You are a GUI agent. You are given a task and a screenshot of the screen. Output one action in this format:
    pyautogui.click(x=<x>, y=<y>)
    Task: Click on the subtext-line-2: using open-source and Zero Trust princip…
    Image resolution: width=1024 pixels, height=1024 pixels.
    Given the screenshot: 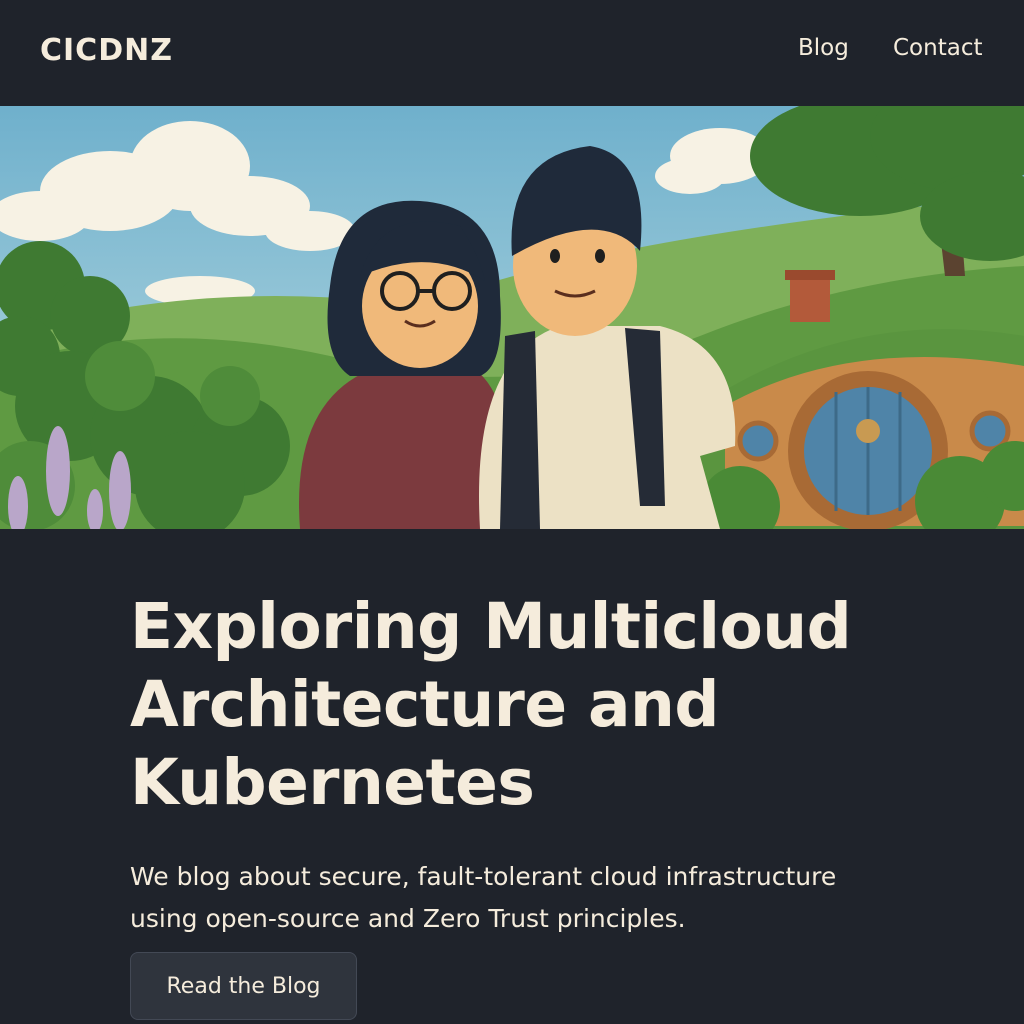 What is the action you would take?
    pyautogui.click(x=408, y=918)
    